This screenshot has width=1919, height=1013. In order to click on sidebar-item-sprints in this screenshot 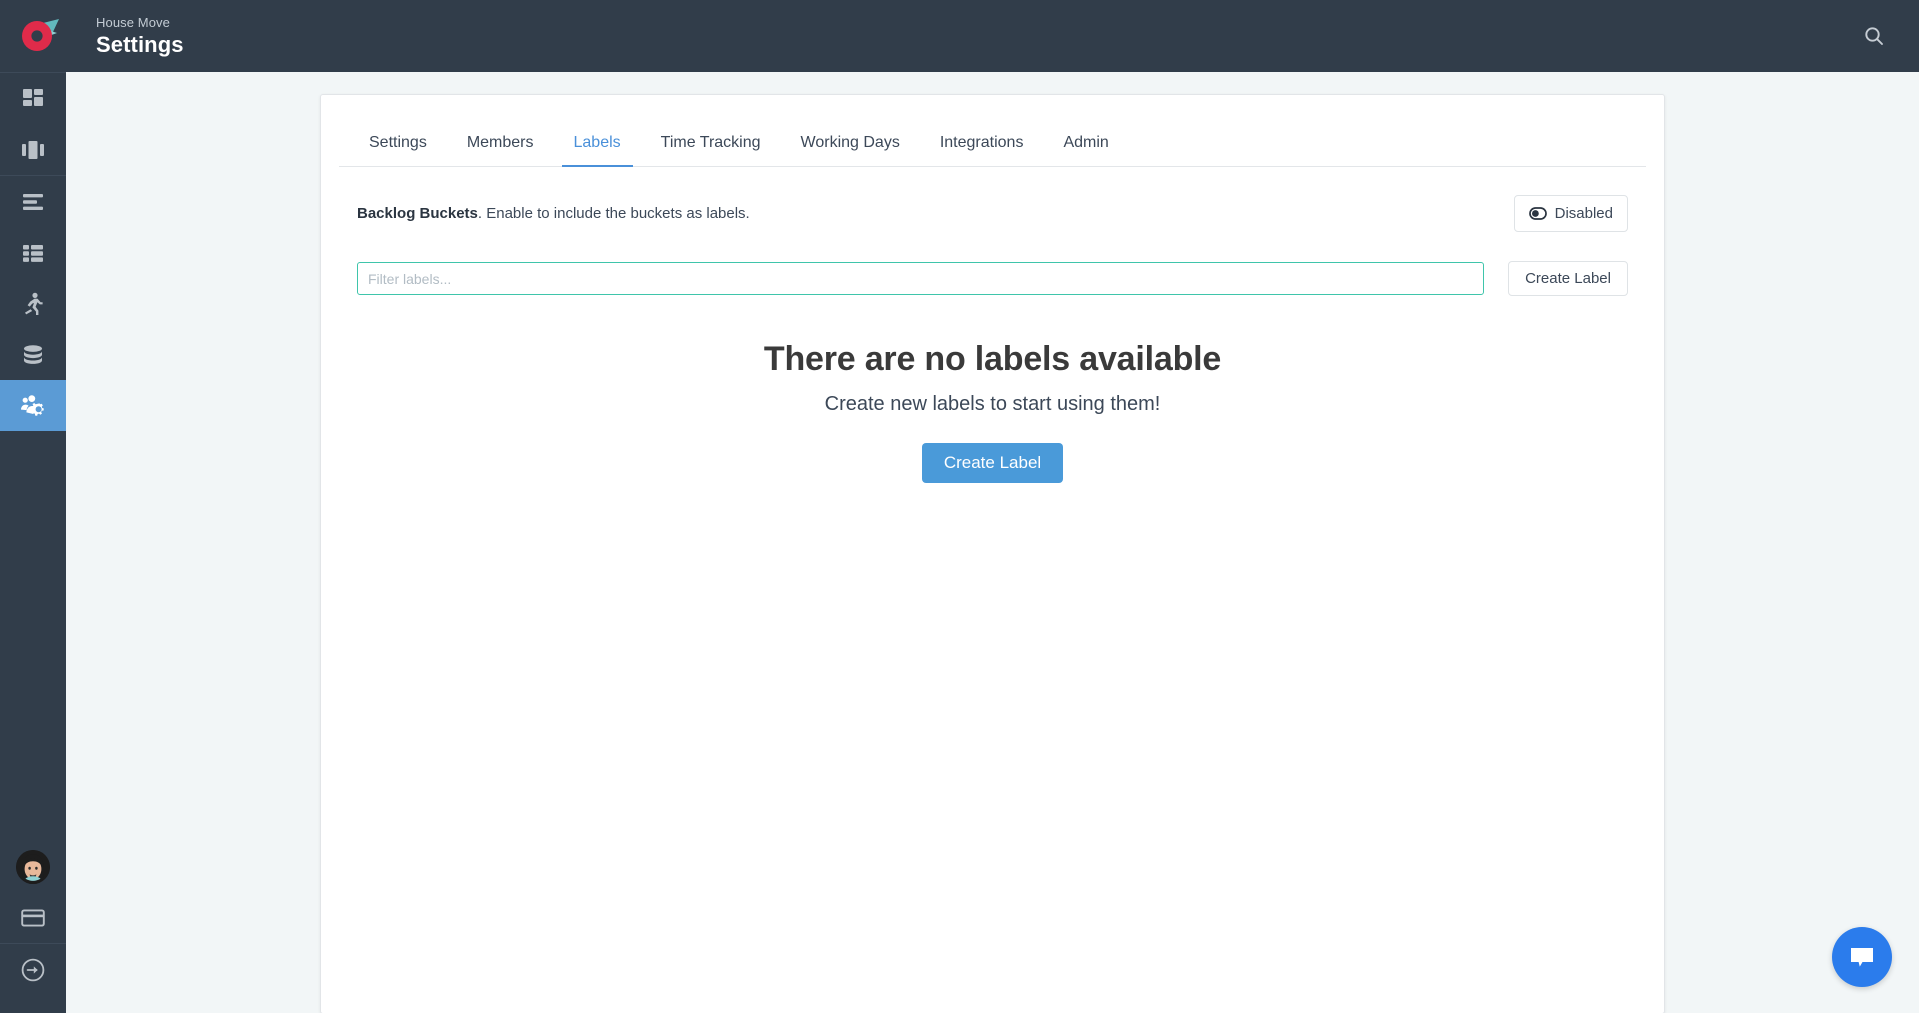, I will do `click(33, 303)`.